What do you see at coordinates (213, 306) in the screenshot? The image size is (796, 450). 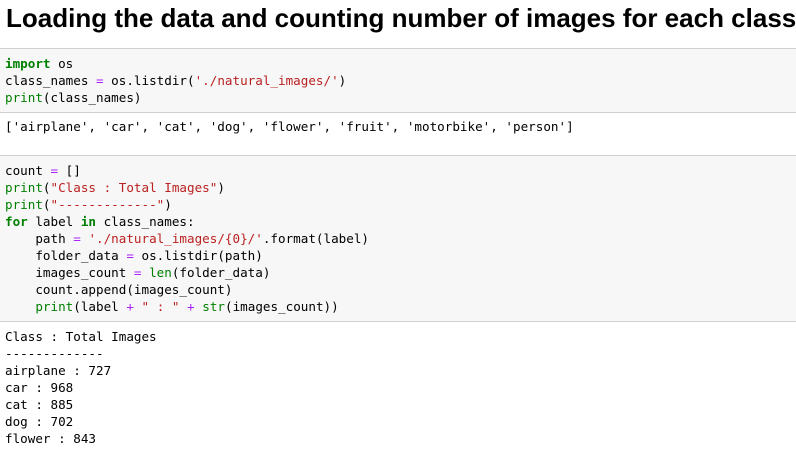 I see `builtin: str` at bounding box center [213, 306].